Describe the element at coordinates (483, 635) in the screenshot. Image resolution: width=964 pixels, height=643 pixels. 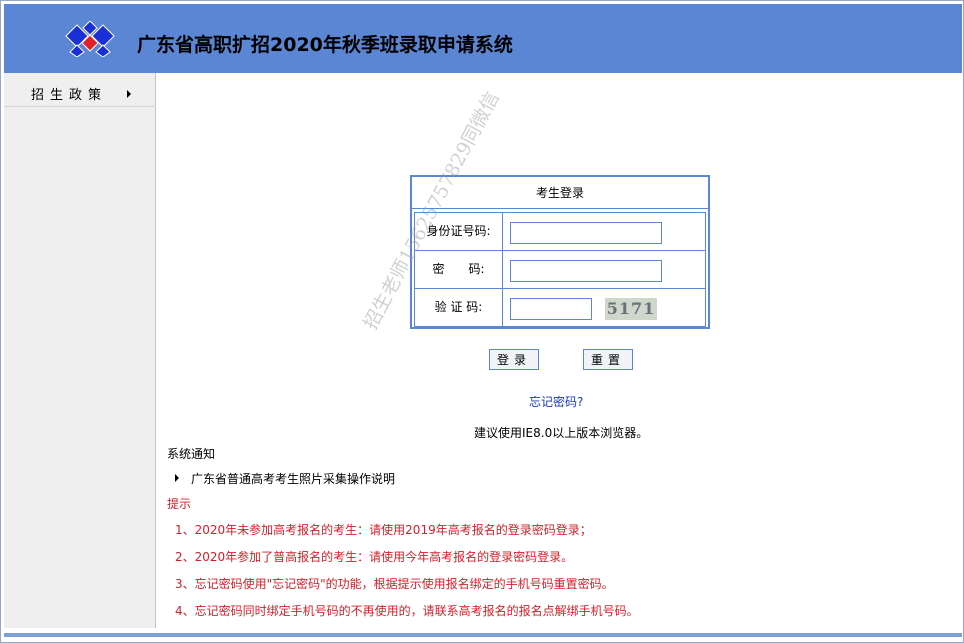
I see `footer-bar` at that location.